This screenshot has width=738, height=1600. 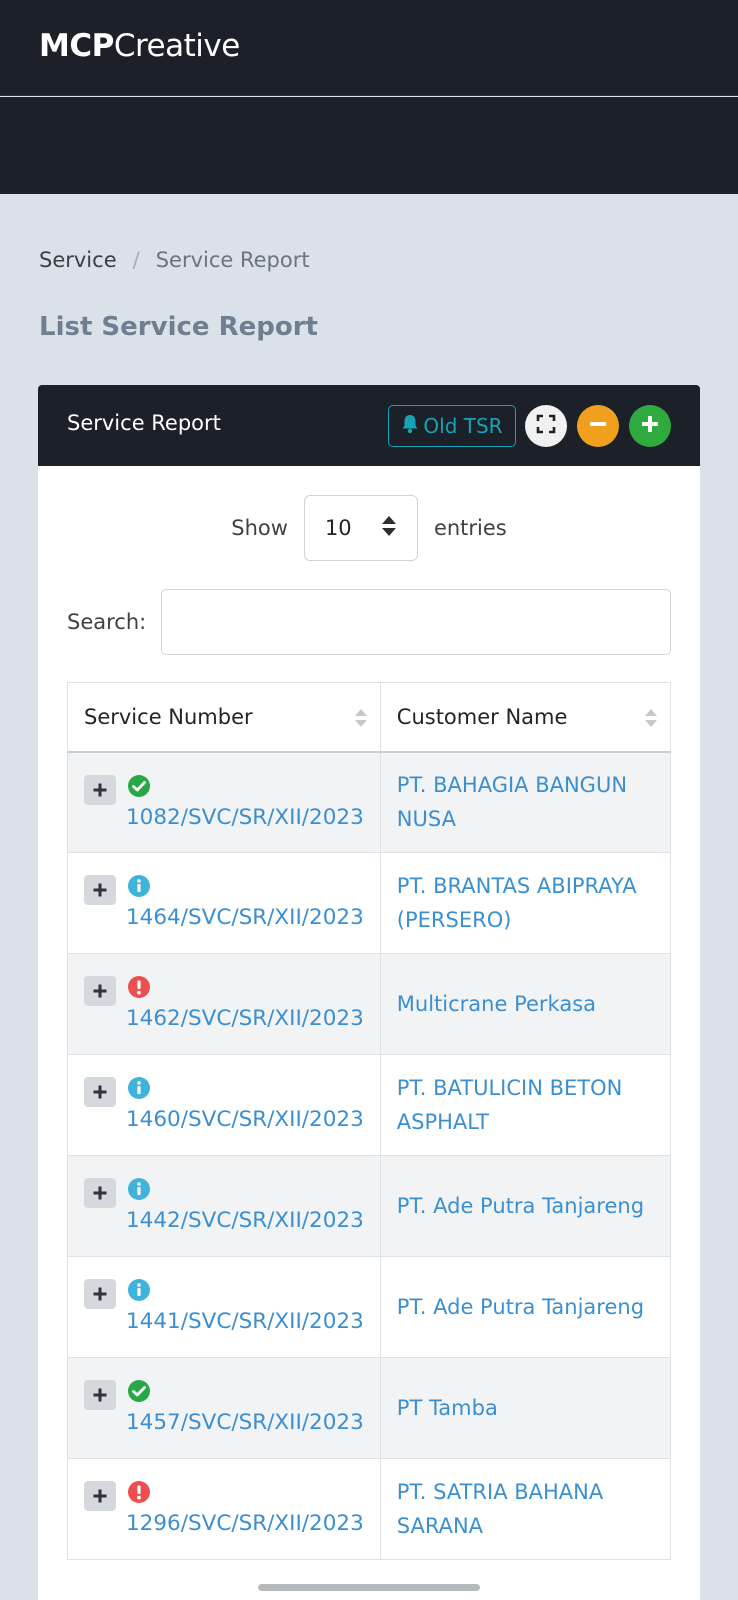 I want to click on customer-name-link: PT Tamba, so click(x=447, y=1408).